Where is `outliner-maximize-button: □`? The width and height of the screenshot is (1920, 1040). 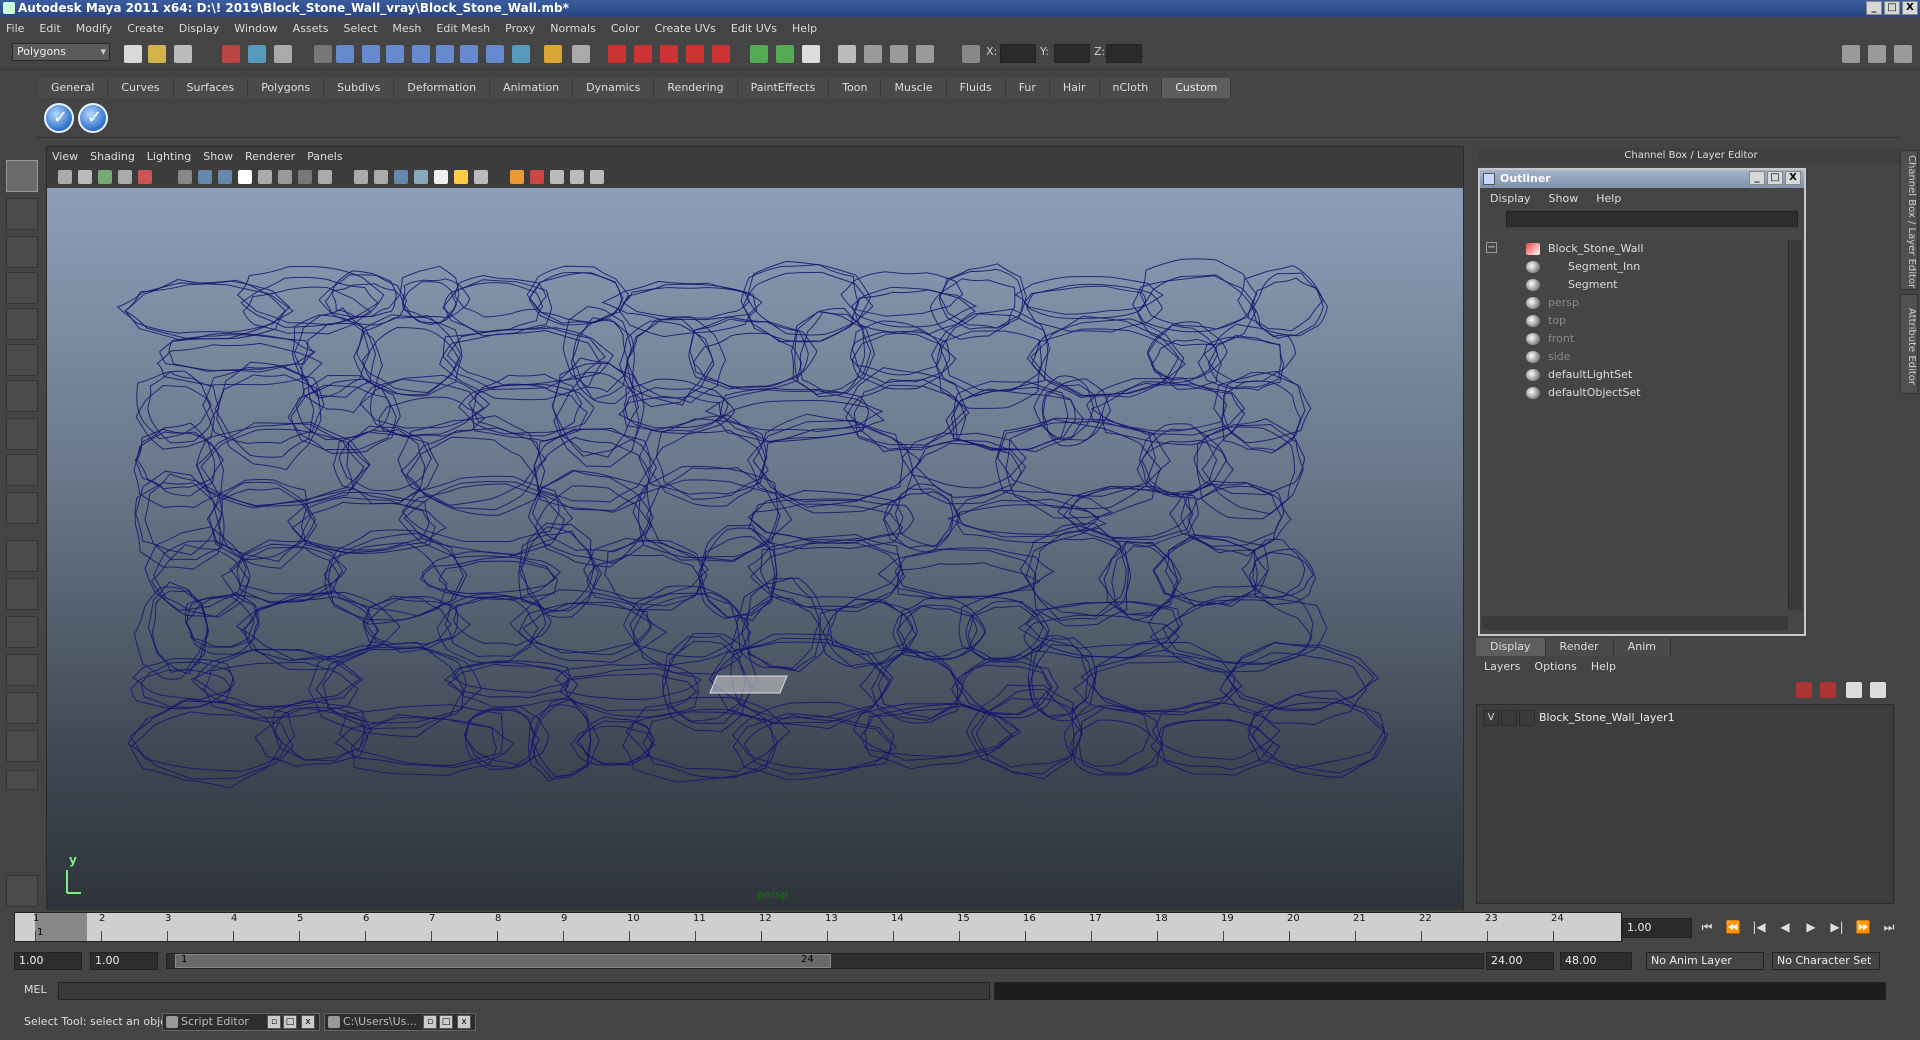
outliner-maximize-button: □ is located at coordinates (1775, 178).